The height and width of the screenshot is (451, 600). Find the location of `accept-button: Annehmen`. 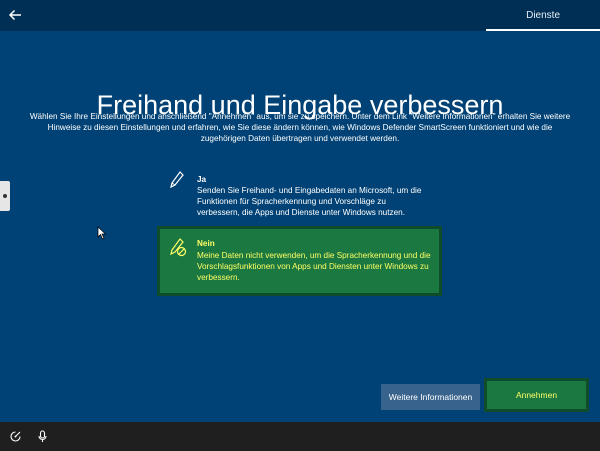

accept-button: Annehmen is located at coordinates (536, 395).